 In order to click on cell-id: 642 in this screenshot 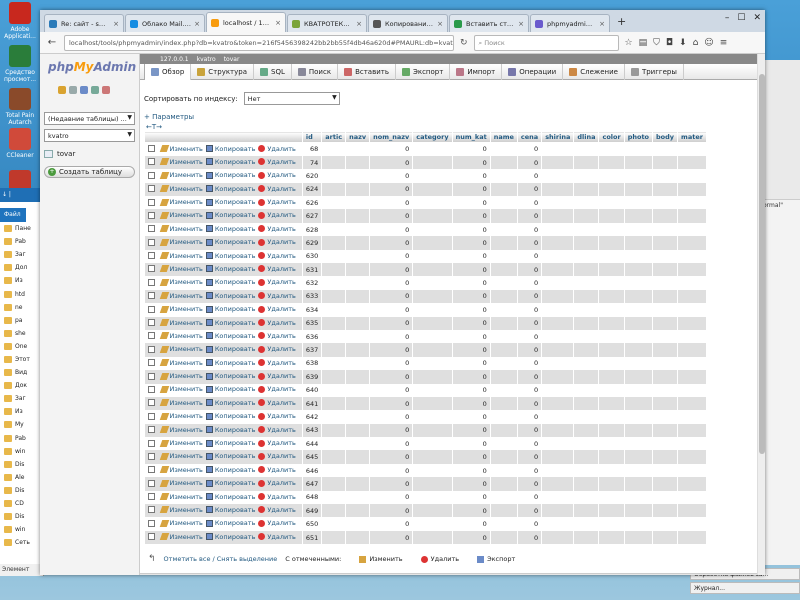, I will do `click(312, 417)`.